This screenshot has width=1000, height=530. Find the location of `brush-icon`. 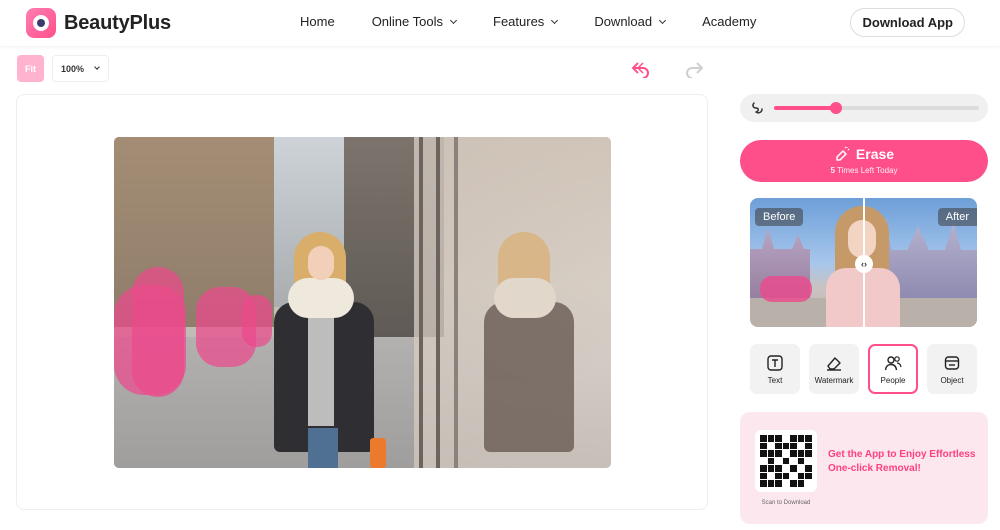

brush-icon is located at coordinates (757, 108).